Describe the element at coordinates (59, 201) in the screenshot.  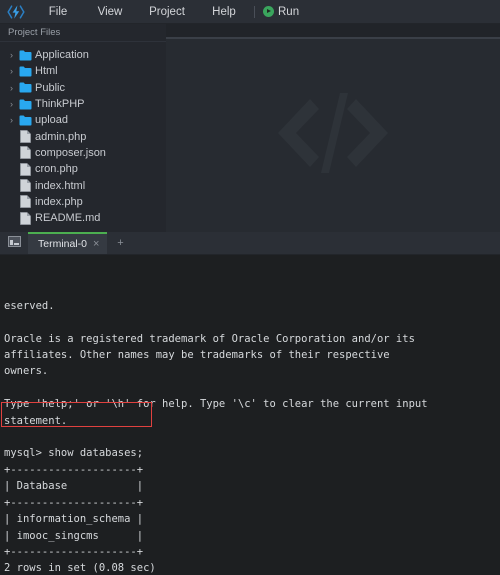
I see `tree-item-label: index.php` at that location.